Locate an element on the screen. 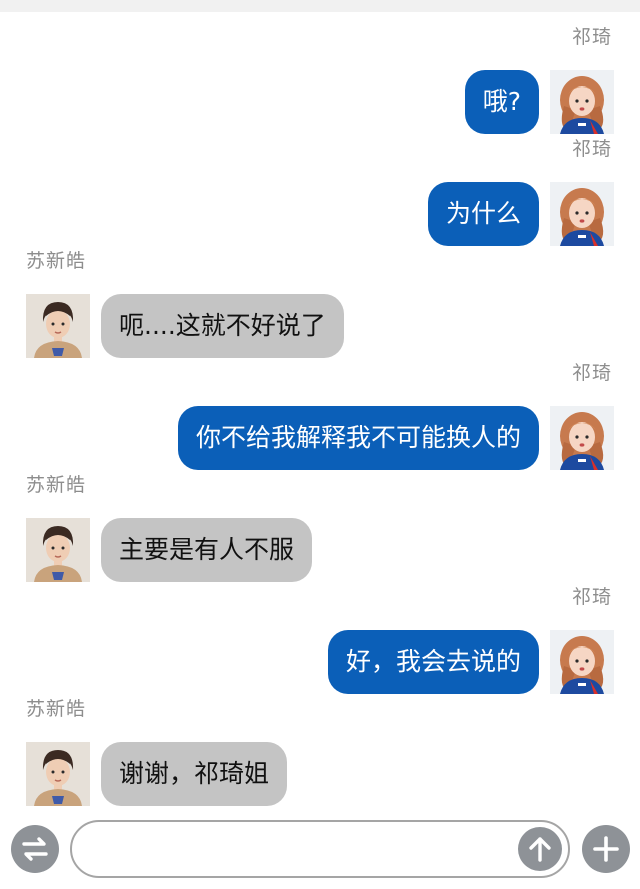 The width and height of the screenshot is (640, 889). swap-icon is located at coordinates (35, 849).